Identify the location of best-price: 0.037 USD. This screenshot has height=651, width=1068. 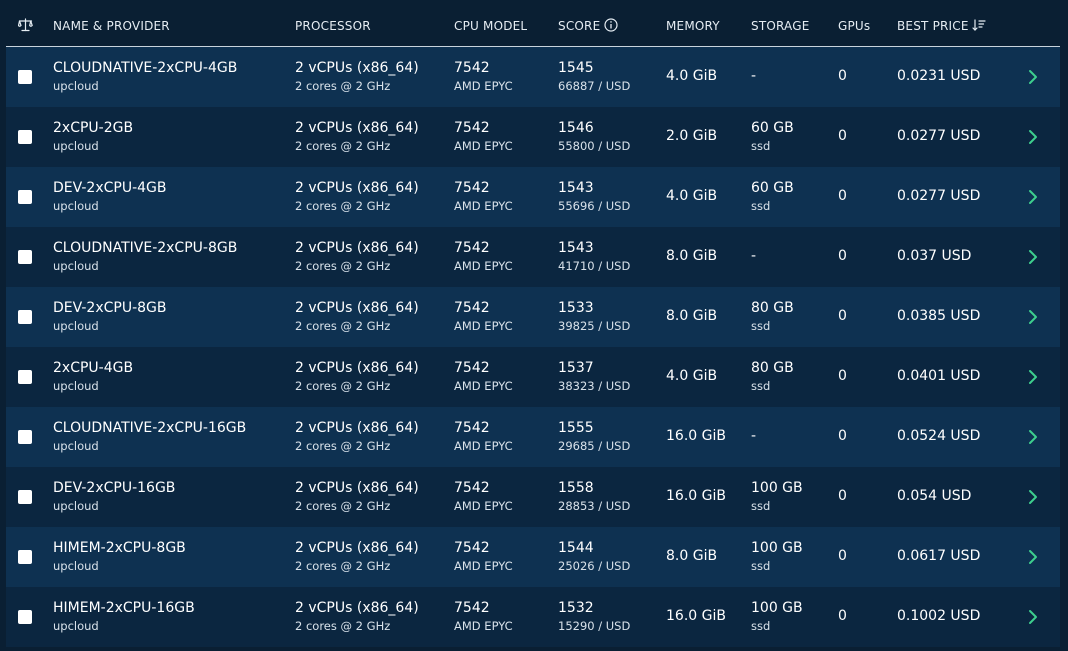
(934, 256).